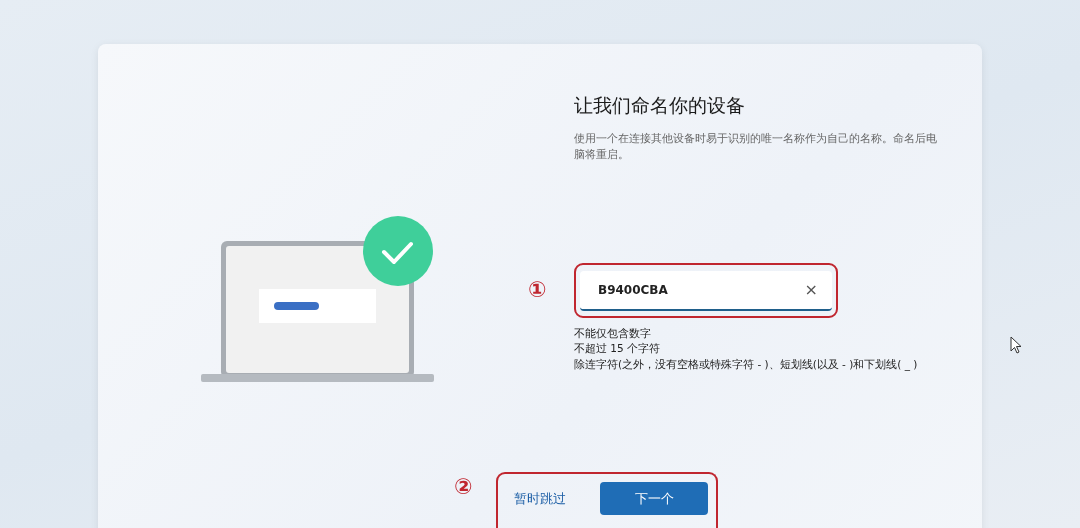  Describe the element at coordinates (618, 349) in the screenshot. I see `rule-text: 不超过 15 个字符` at that location.